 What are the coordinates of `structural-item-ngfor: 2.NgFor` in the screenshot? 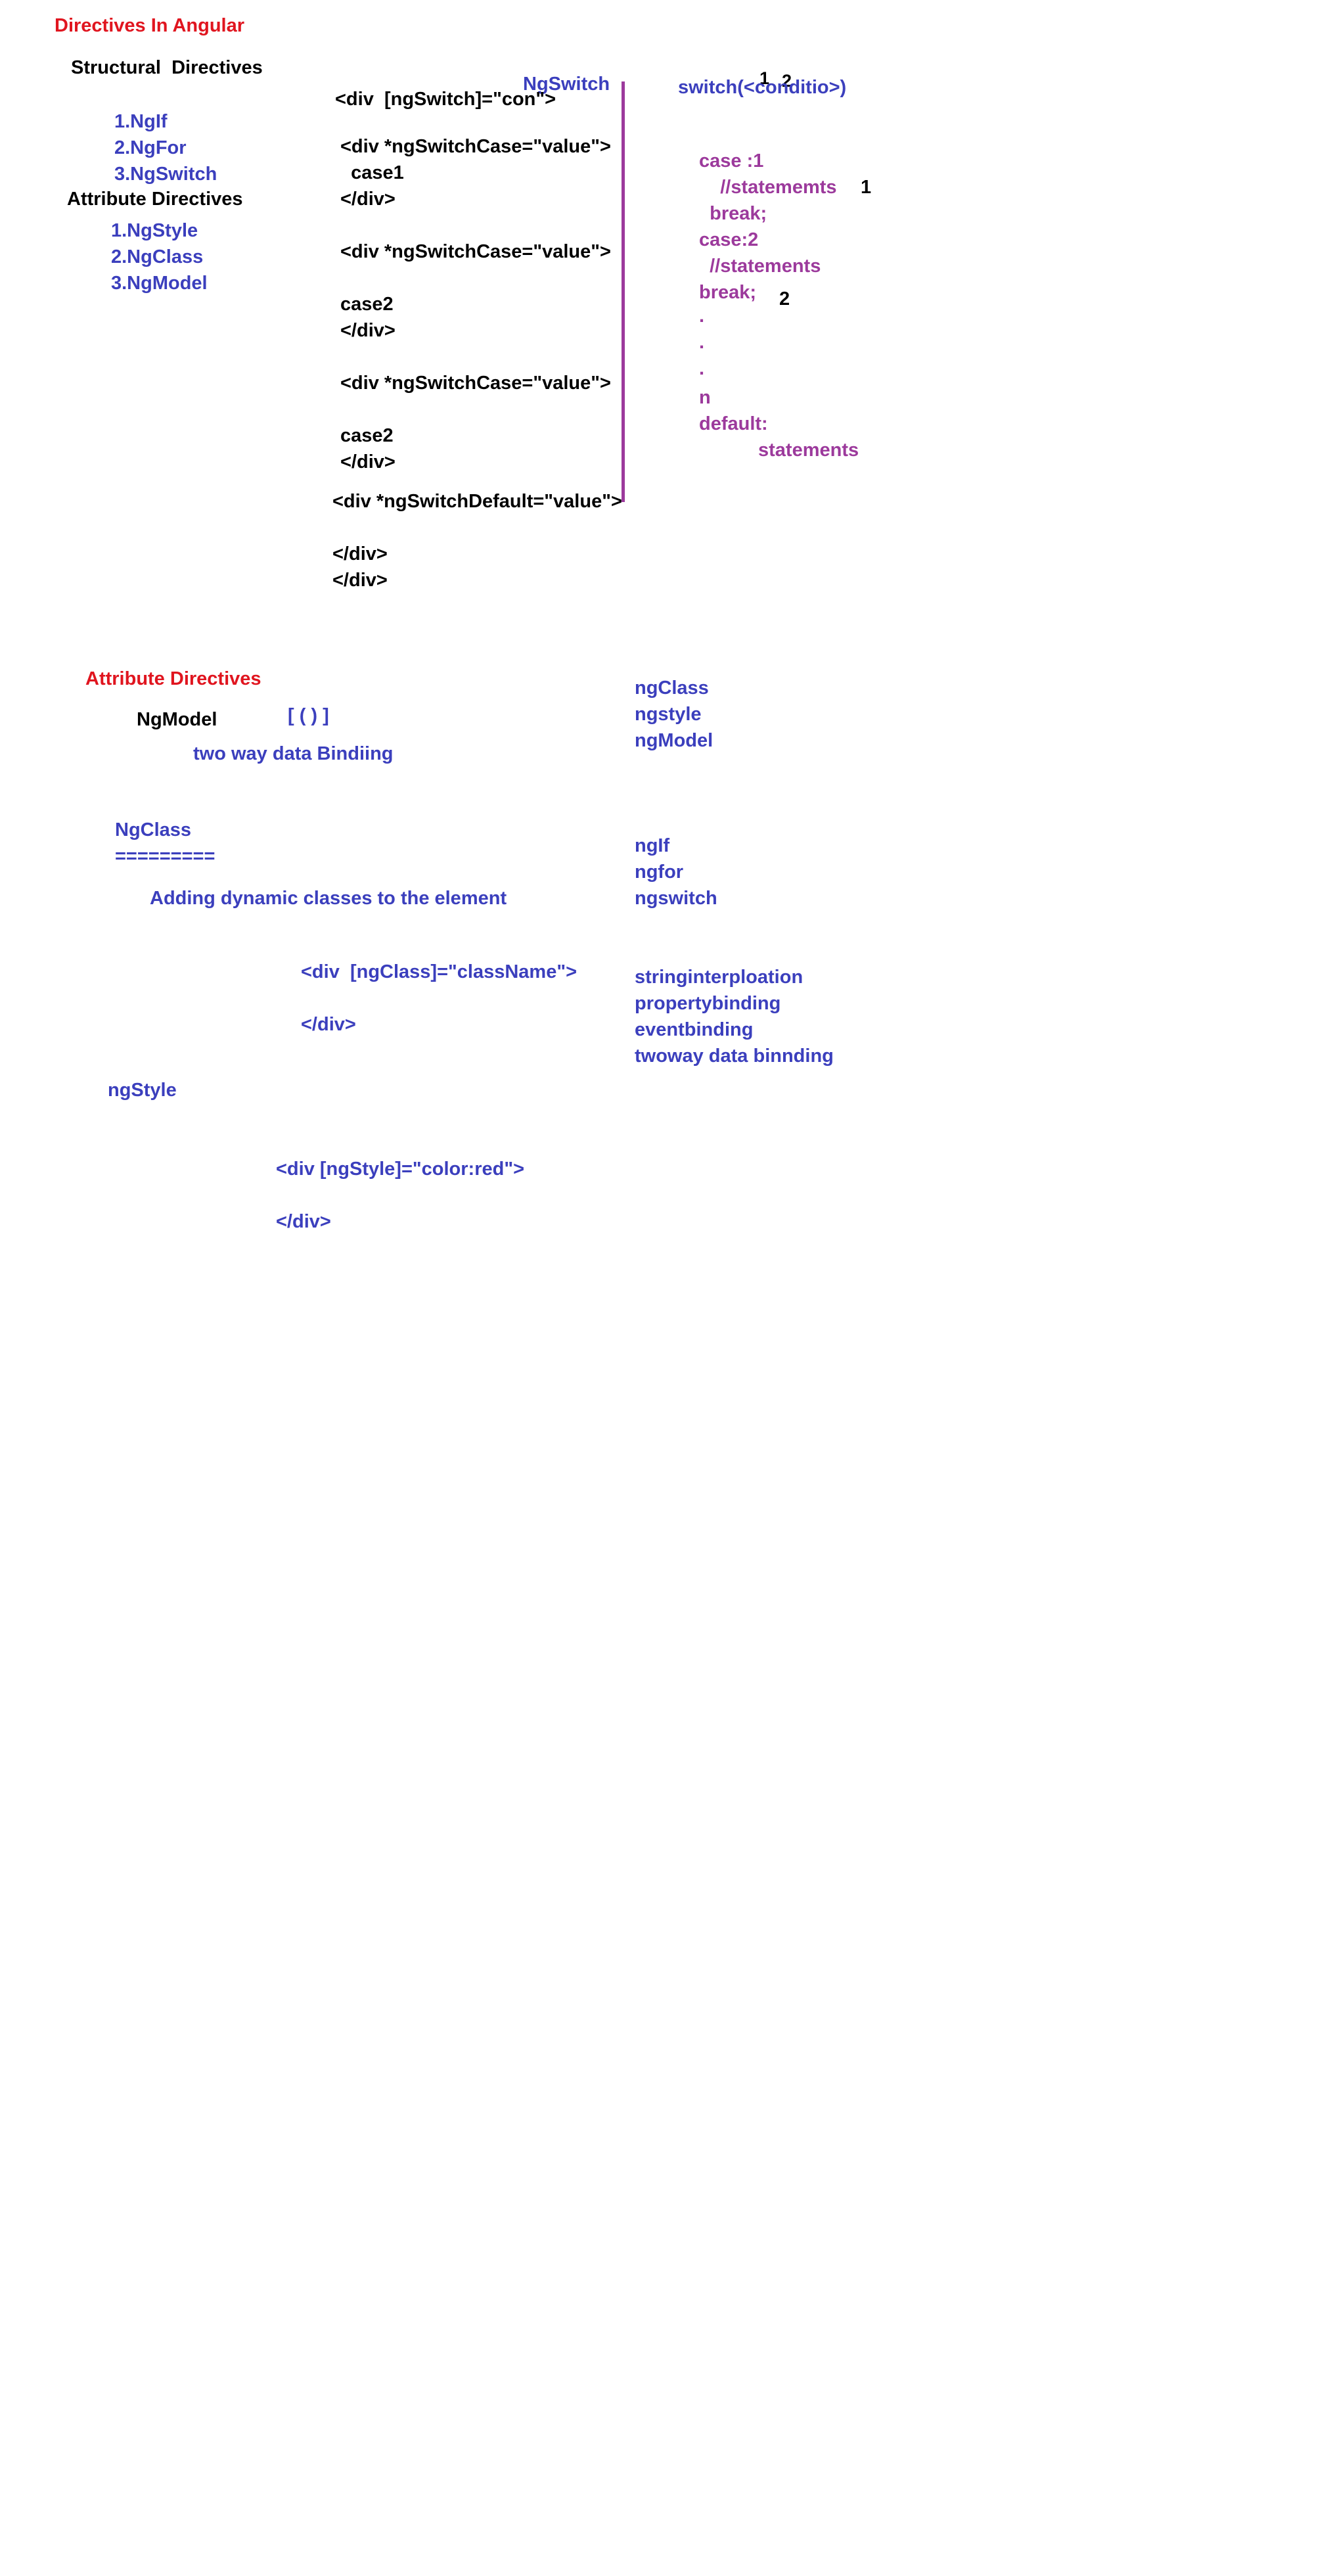 It's located at (151, 147).